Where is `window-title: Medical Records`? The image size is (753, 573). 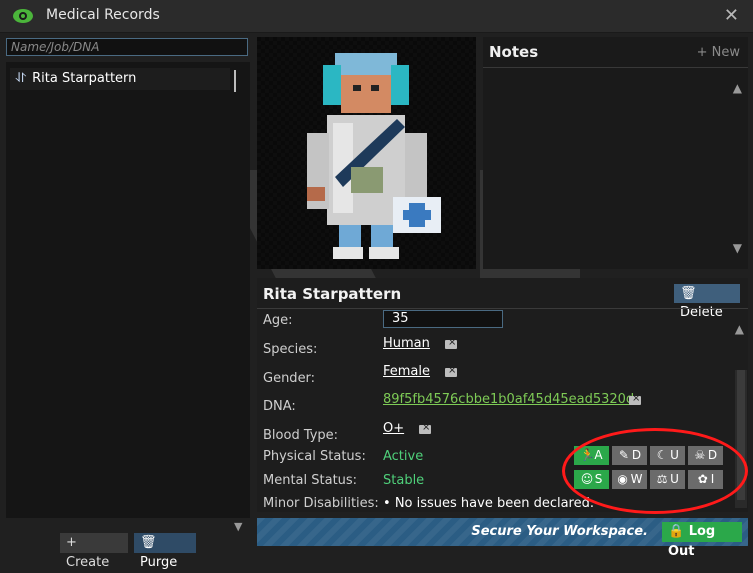 window-title: Medical Records is located at coordinates (103, 15).